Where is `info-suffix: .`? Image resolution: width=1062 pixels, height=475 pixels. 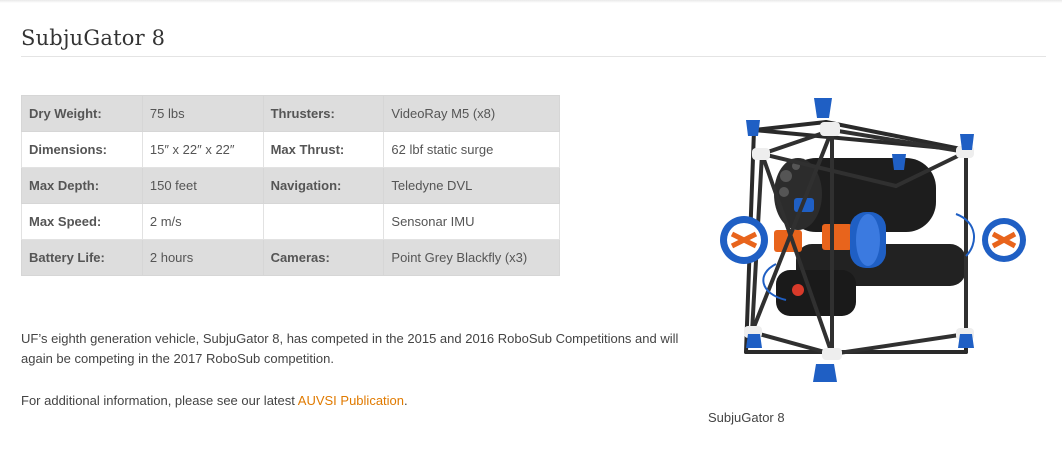 info-suffix: . is located at coordinates (406, 400).